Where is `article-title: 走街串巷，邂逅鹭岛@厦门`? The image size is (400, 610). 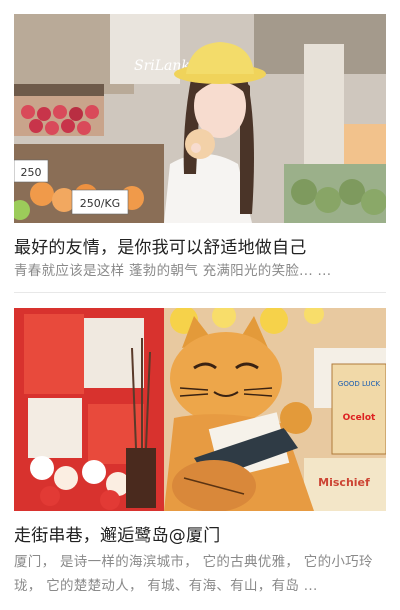
article-title: 走街串巷，邂逅鹭岛@厦门 is located at coordinates (200, 533).